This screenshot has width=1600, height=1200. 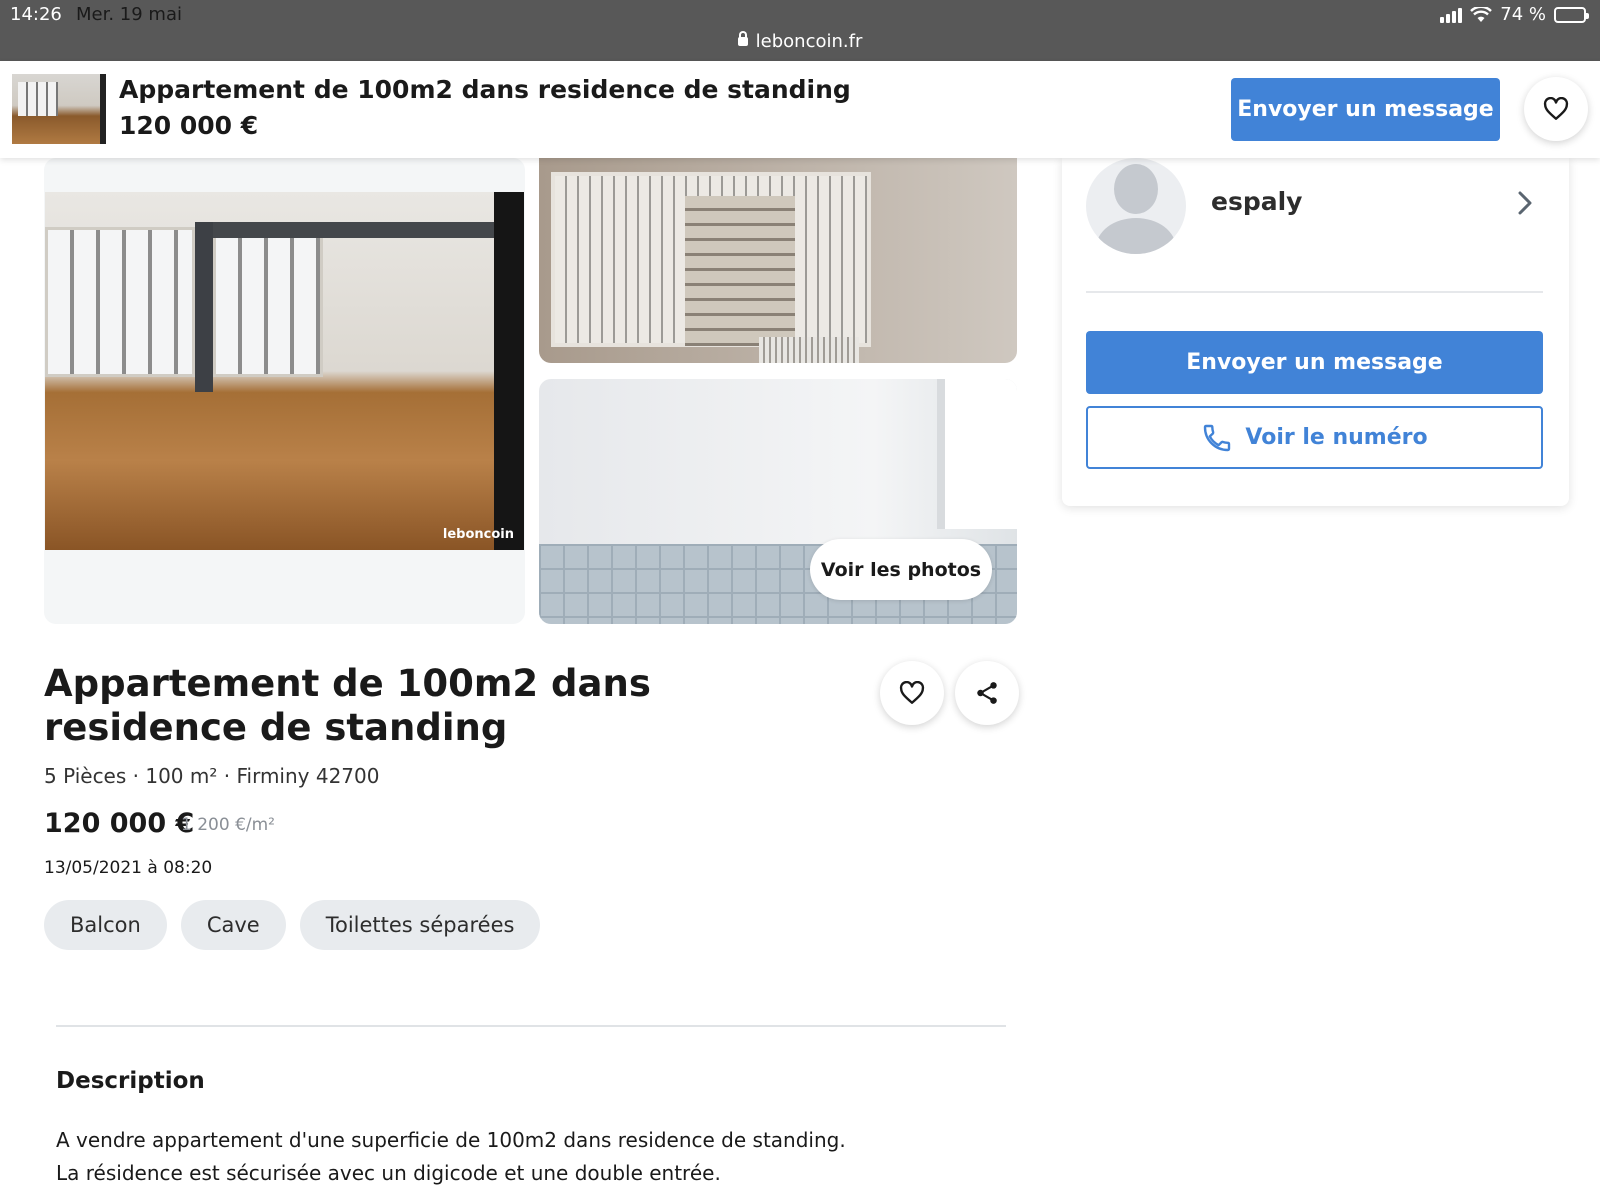 I want to click on ad-price-per-m2: 1 200 €/m², so click(x=228, y=825).